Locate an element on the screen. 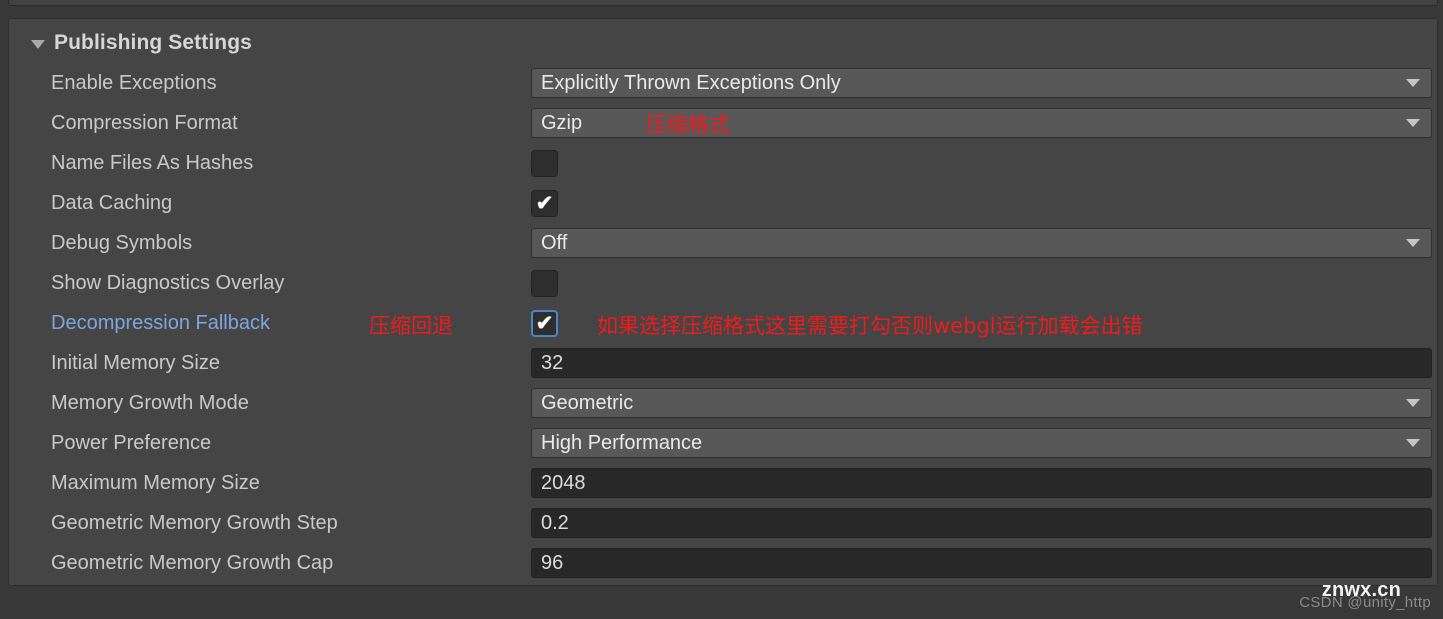 The height and width of the screenshot is (619, 1443). input-value-geometric-memory-growth-step: 0.2 is located at coordinates (555, 523).